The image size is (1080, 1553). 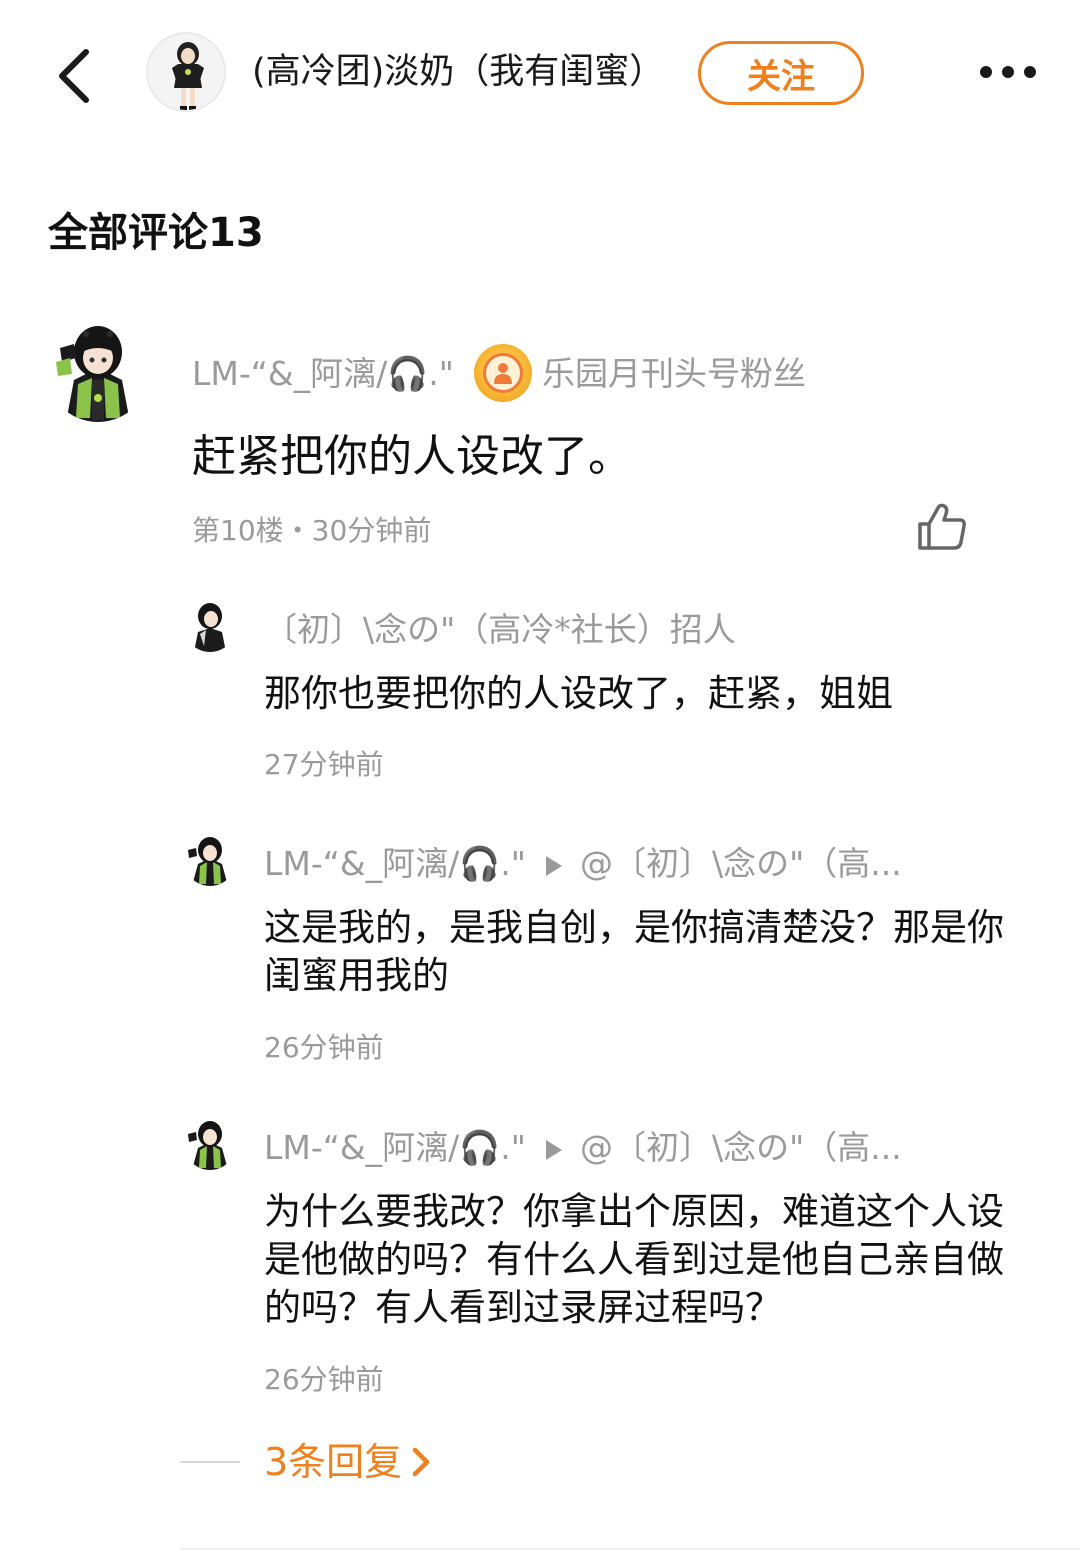 I want to click on comments-heading: 全部评论13, so click(x=156, y=233).